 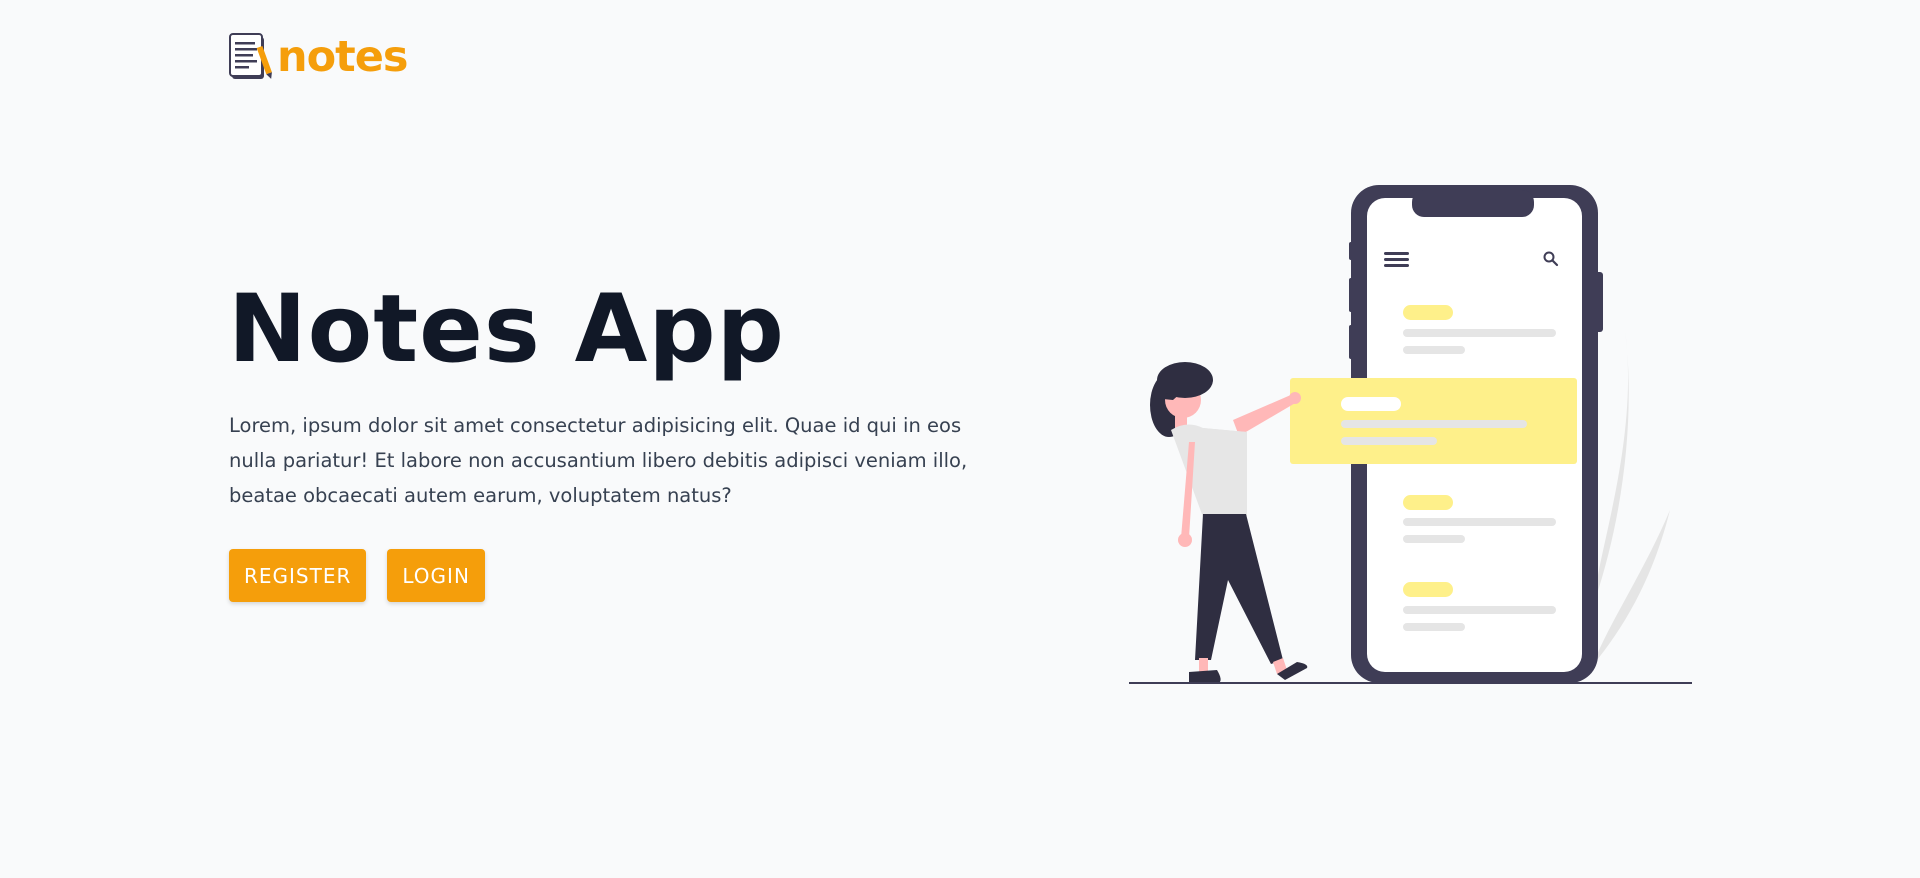 What do you see at coordinates (1396, 259) in the screenshot?
I see `hamburger-menu-icon` at bounding box center [1396, 259].